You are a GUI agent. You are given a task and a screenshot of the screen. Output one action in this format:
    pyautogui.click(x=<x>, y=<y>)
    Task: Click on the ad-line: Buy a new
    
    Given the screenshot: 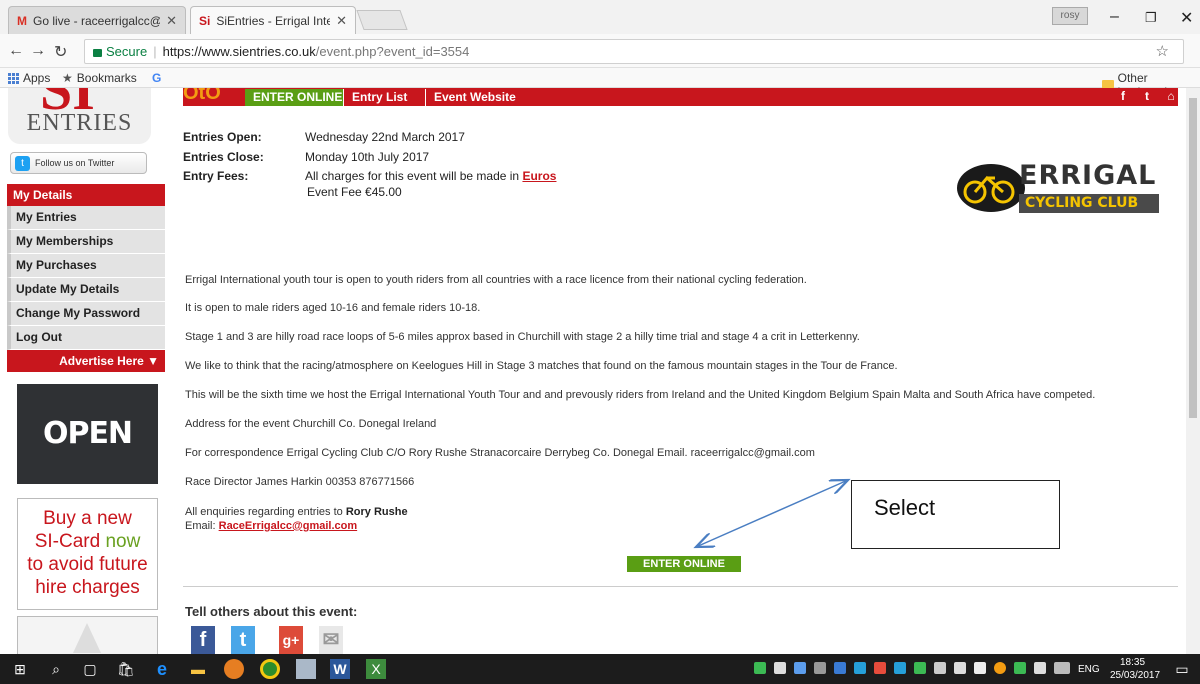 What is the action you would take?
    pyautogui.click(x=87, y=518)
    